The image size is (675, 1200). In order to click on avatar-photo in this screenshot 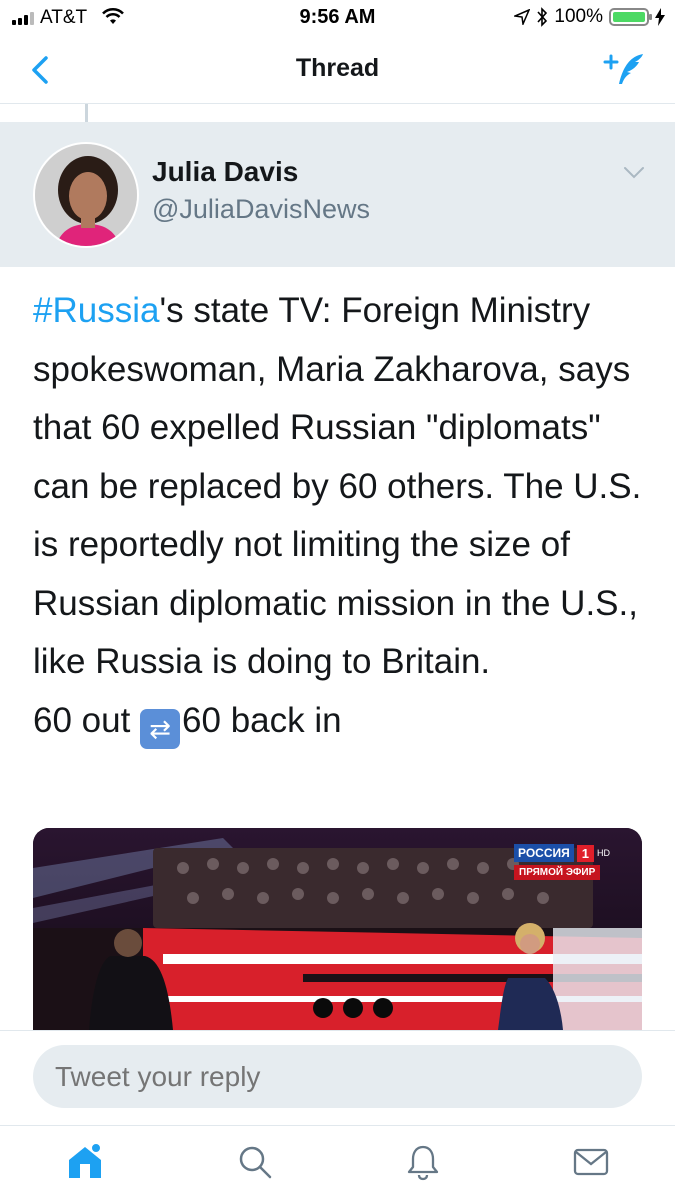, I will do `click(86, 195)`.